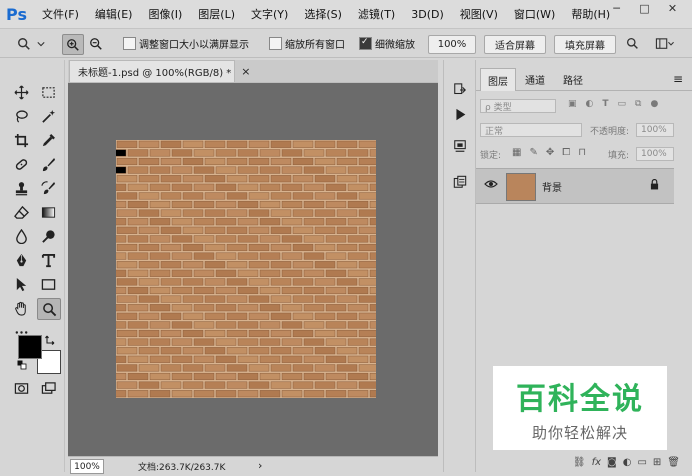 This screenshot has height=476, width=692. Describe the element at coordinates (644, 8) in the screenshot. I see `maximize-button: □` at that location.